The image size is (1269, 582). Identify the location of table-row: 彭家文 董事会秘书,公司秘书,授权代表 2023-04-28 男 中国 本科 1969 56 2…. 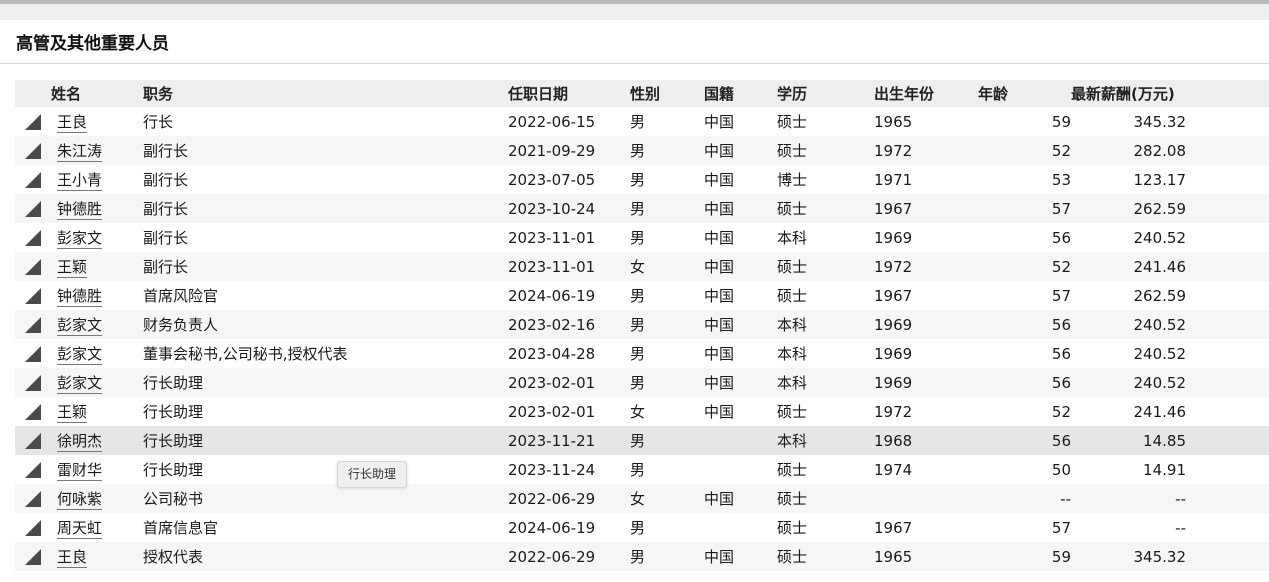
(642, 353).